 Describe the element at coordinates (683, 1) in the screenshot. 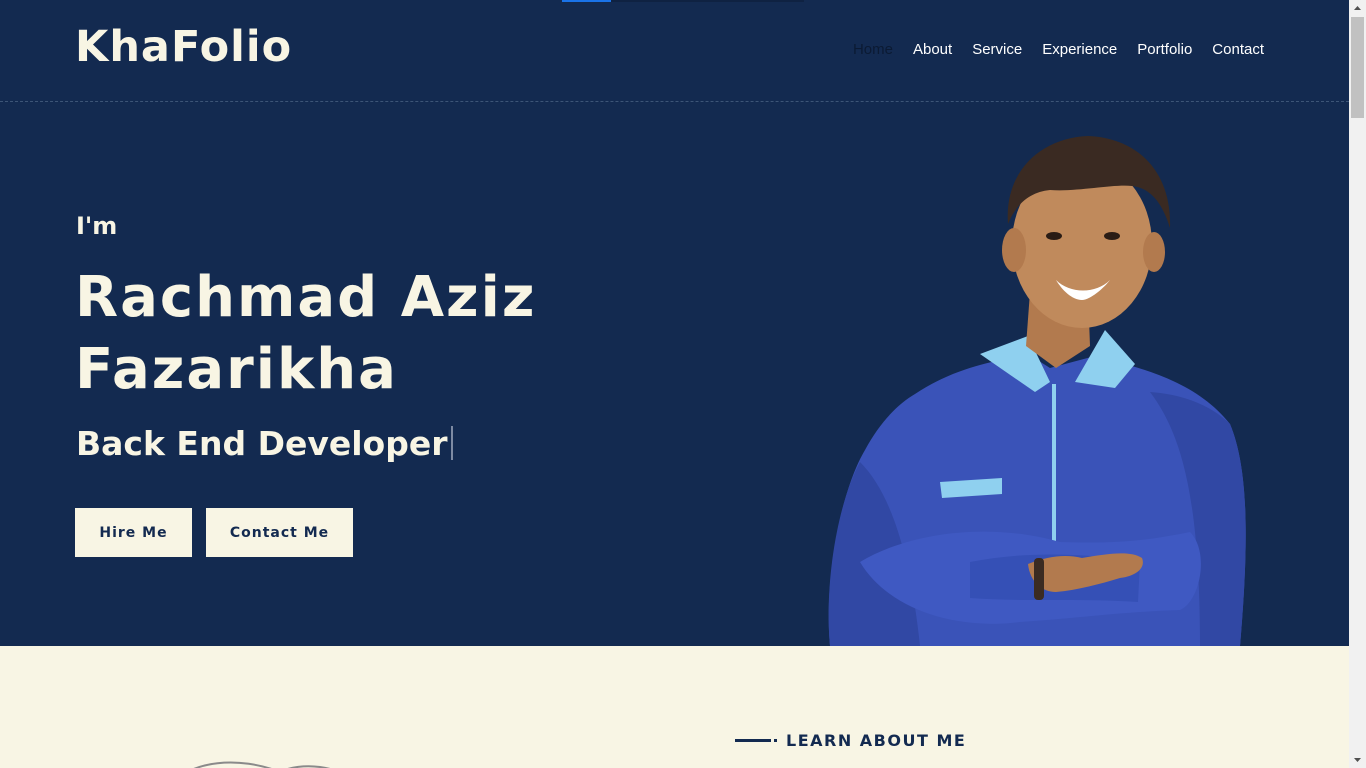

I see `page-loader-bar` at that location.